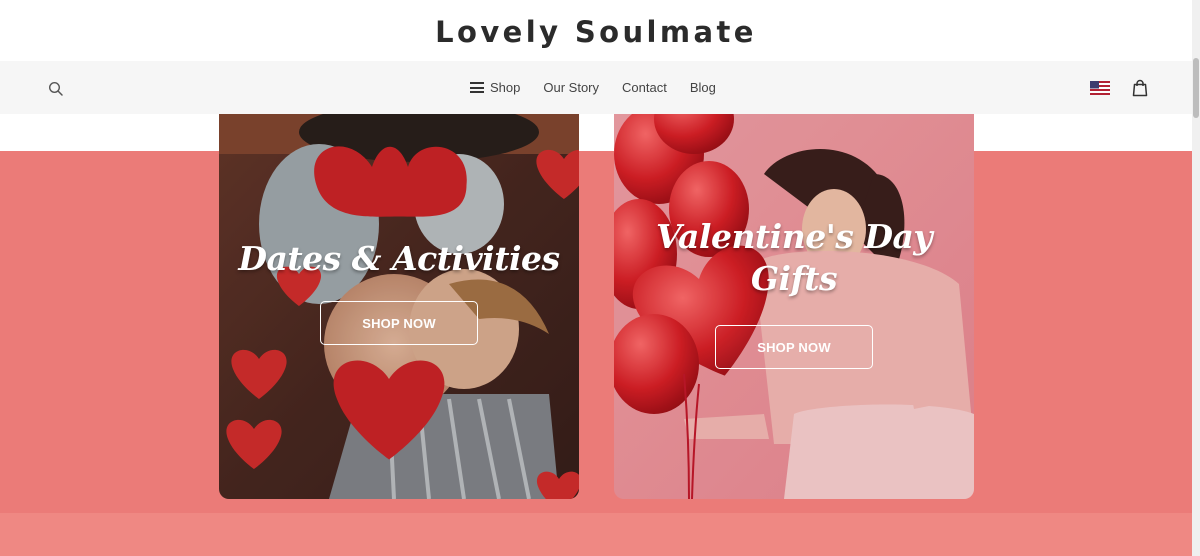 Image resolution: width=1200 pixels, height=556 pixels. What do you see at coordinates (794, 278) in the screenshot?
I see `card-title-line: Gifts` at bounding box center [794, 278].